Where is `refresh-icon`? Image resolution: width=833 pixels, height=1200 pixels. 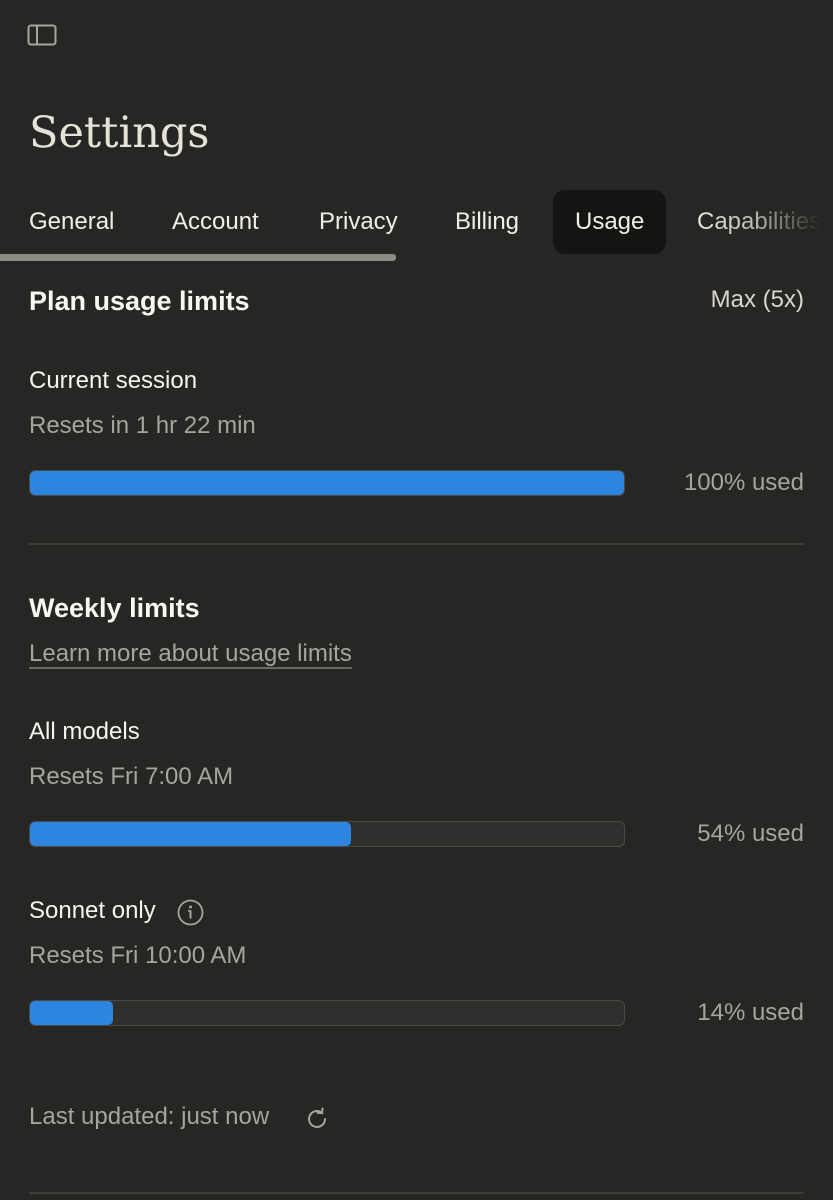 refresh-icon is located at coordinates (317, 1119).